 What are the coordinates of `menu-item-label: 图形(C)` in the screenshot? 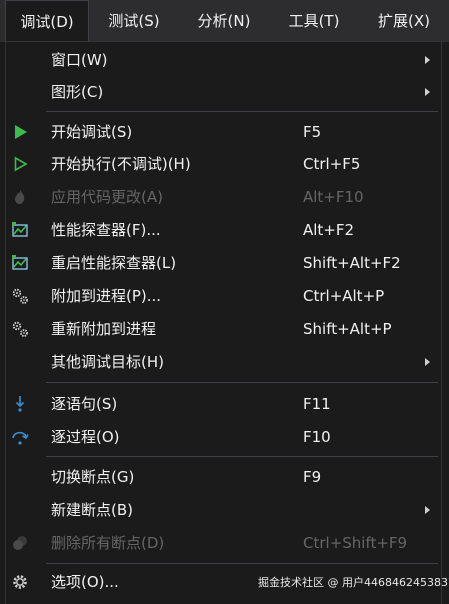 It's located at (77, 92).